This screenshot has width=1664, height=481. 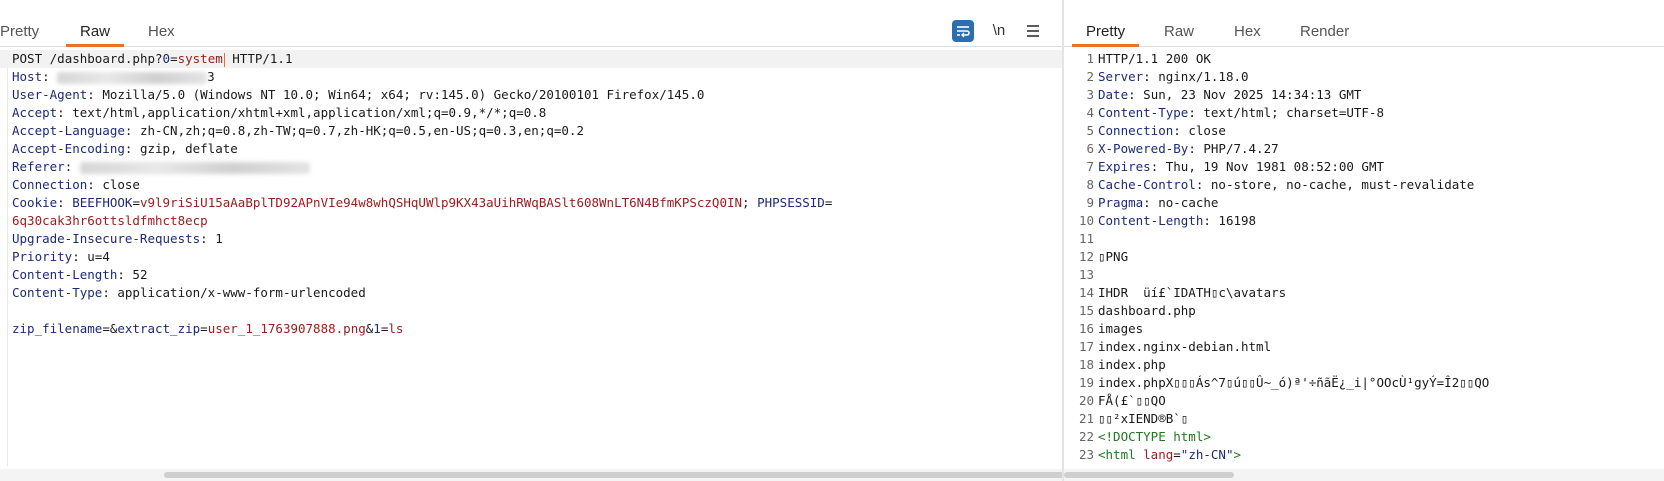 I want to click on response-header-line: 3 Date: Sun, 23 Nov 2025 14:34:13 GMT, so click(x=1364, y=95).